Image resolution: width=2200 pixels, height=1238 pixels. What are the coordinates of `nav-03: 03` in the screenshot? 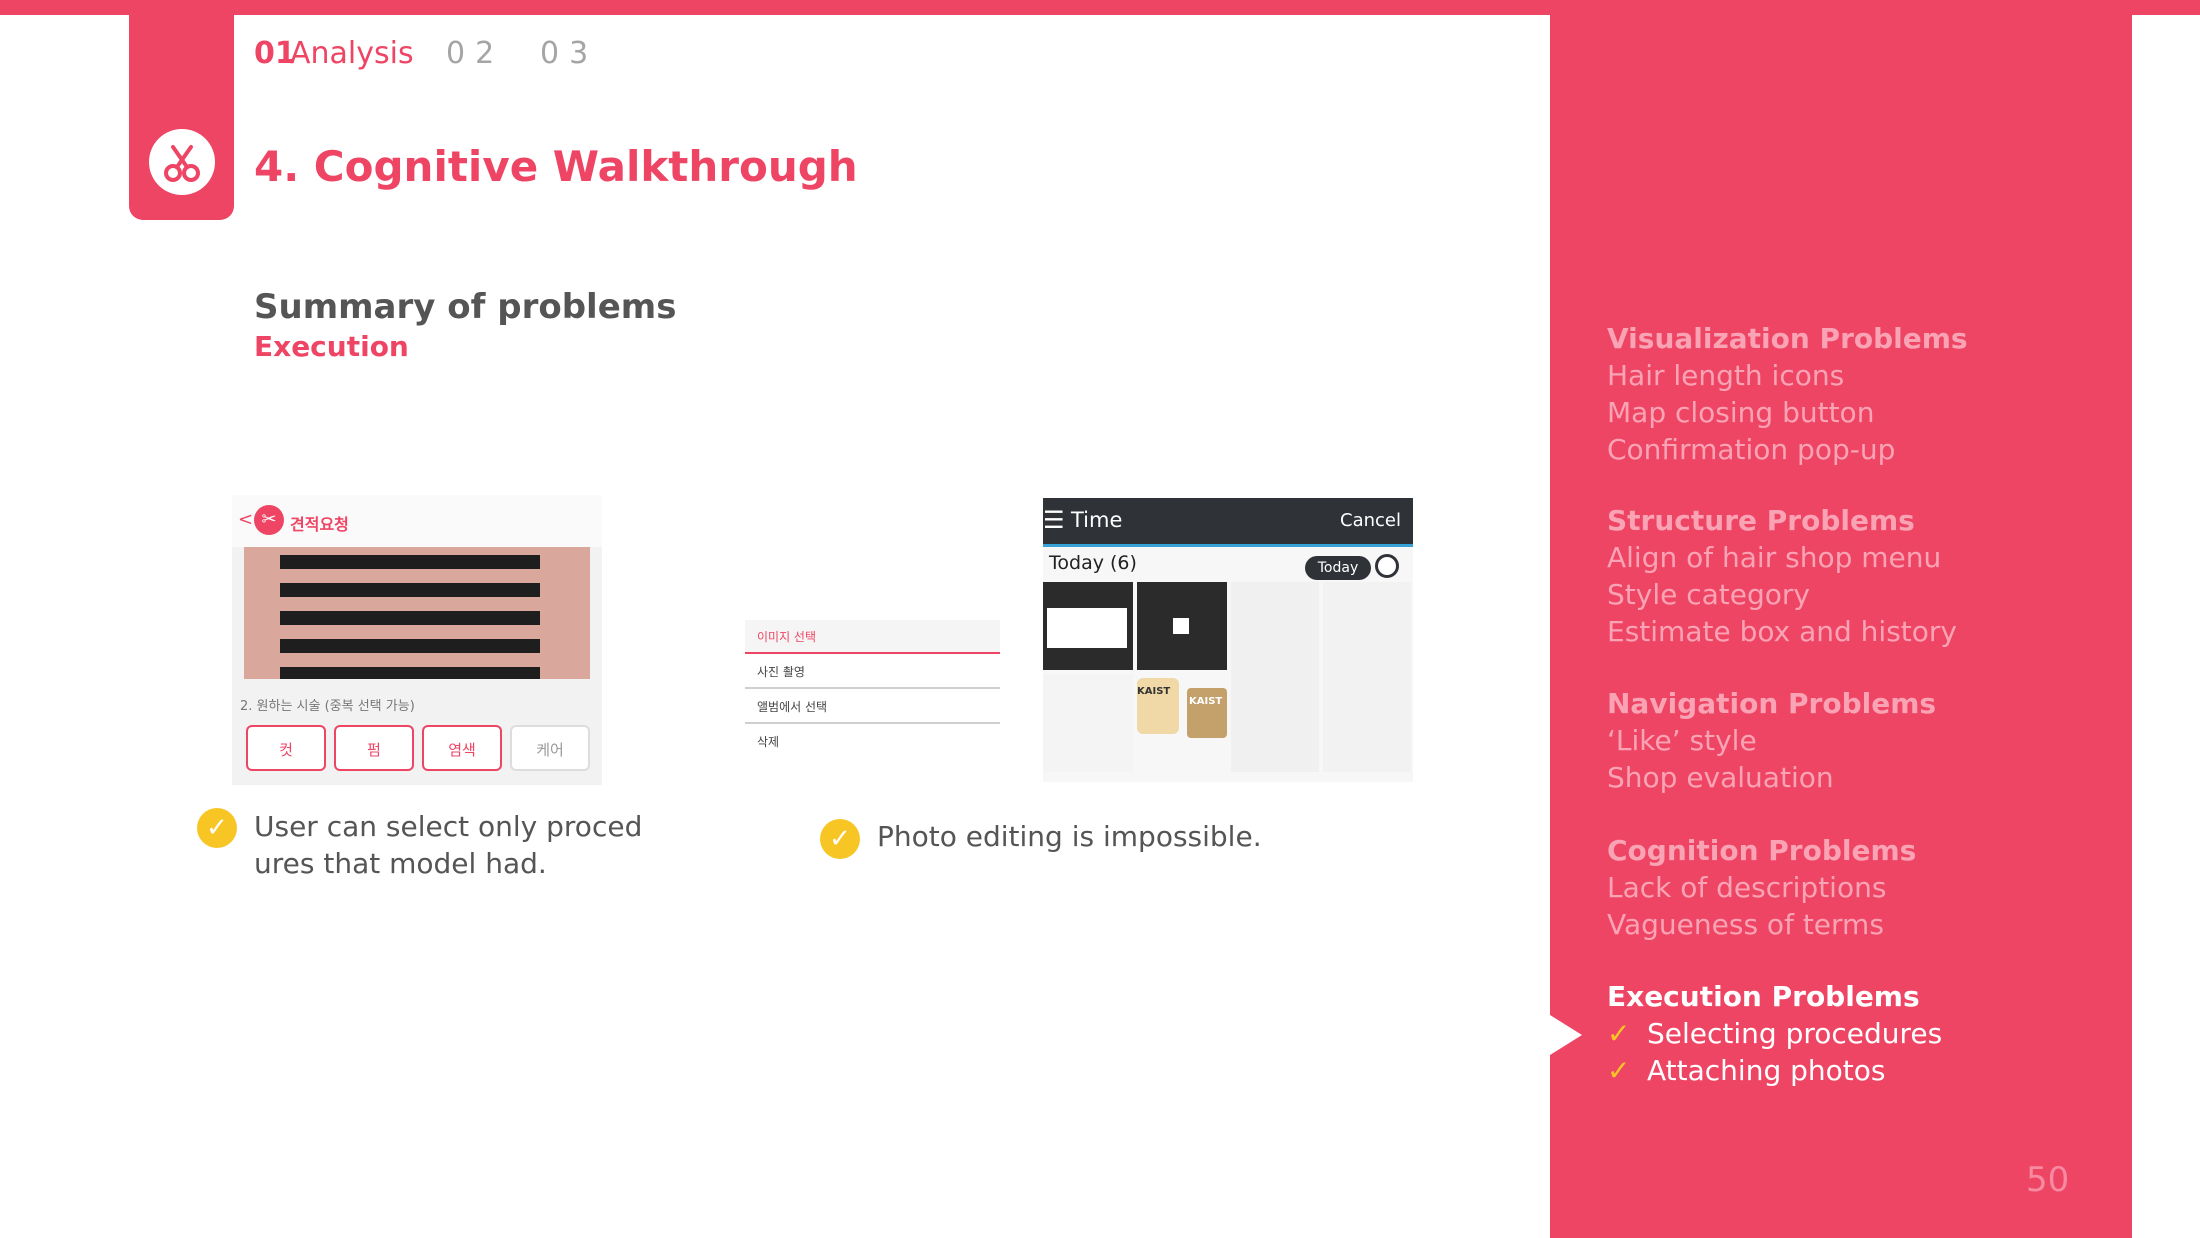 It's located at (569, 53).